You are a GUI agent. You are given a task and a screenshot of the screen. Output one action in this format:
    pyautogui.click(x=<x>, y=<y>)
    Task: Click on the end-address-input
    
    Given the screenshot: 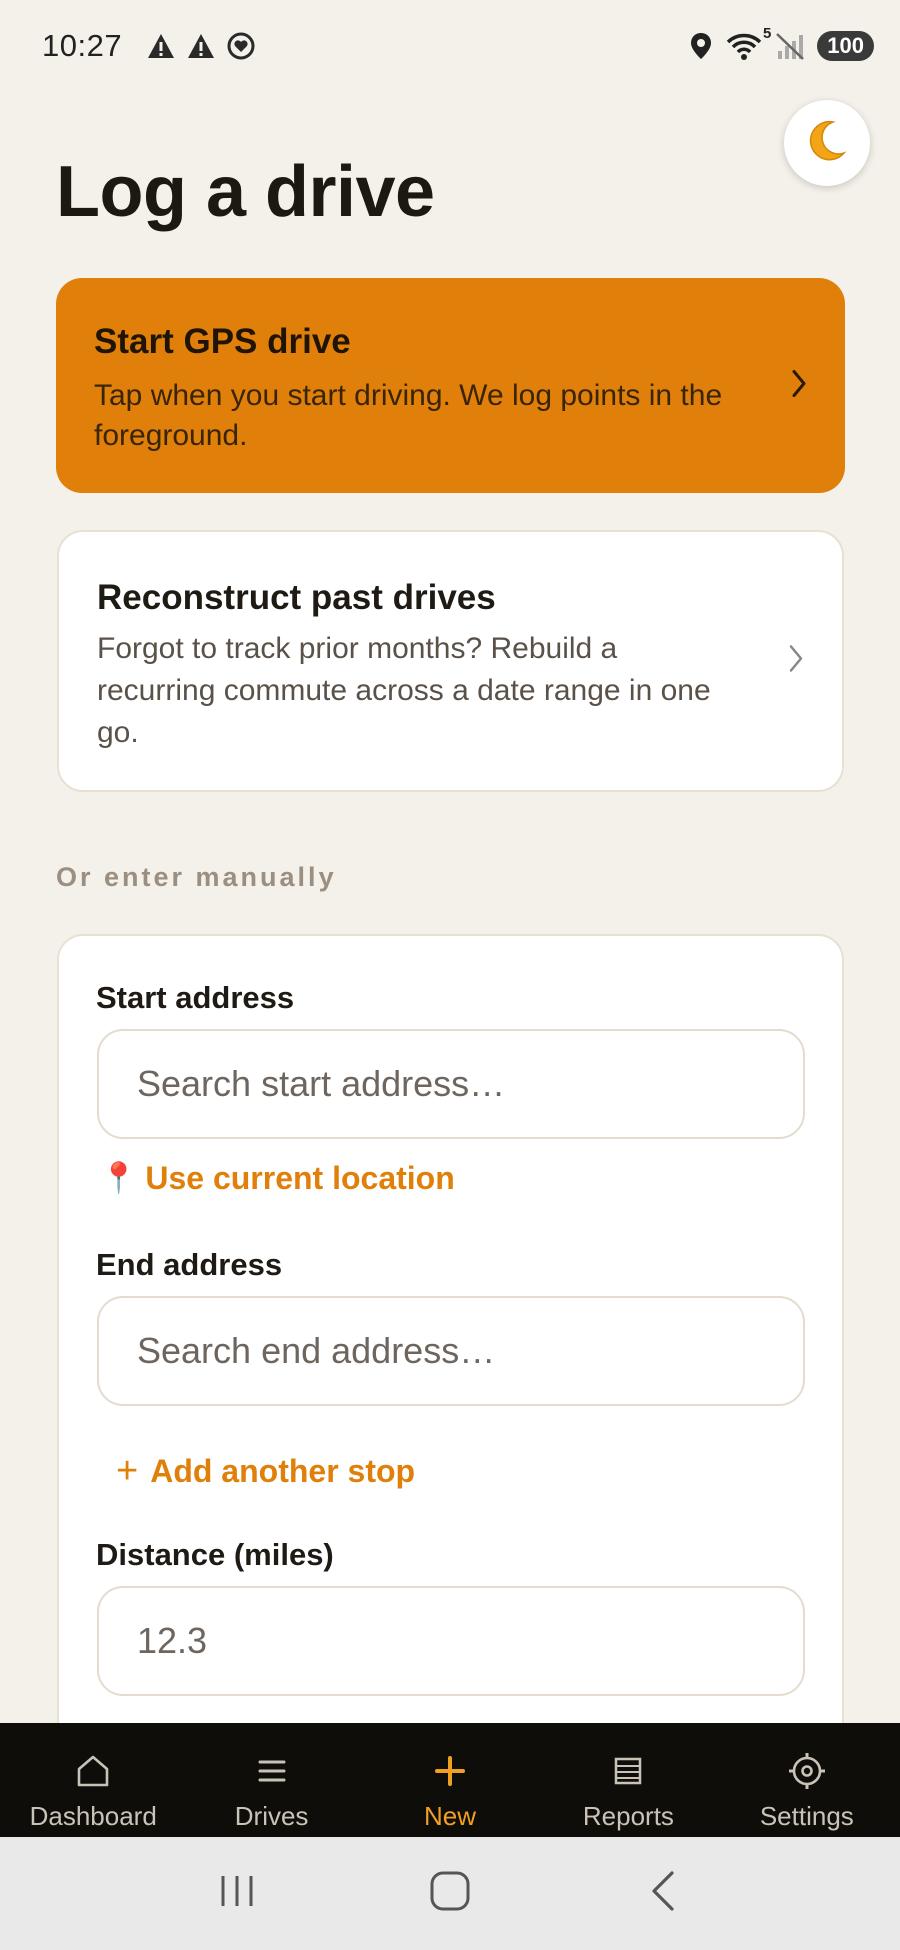 What is the action you would take?
    pyautogui.click(x=451, y=1351)
    